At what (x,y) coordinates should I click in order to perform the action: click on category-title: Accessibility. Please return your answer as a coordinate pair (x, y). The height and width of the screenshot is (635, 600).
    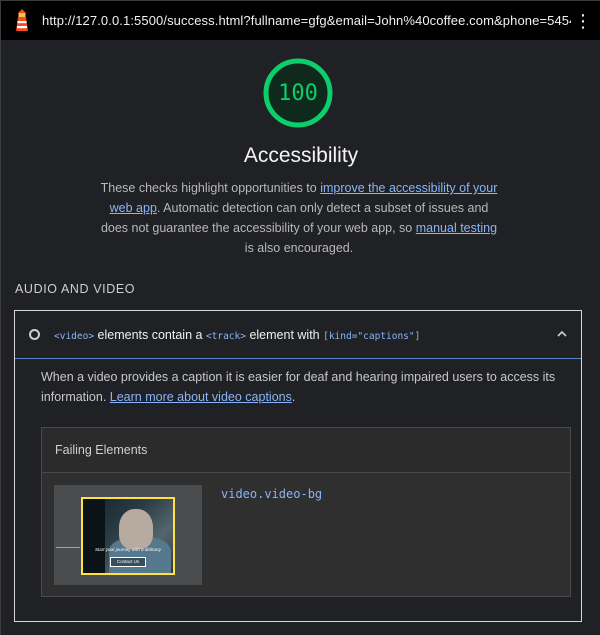
    Looking at the image, I should click on (301, 155).